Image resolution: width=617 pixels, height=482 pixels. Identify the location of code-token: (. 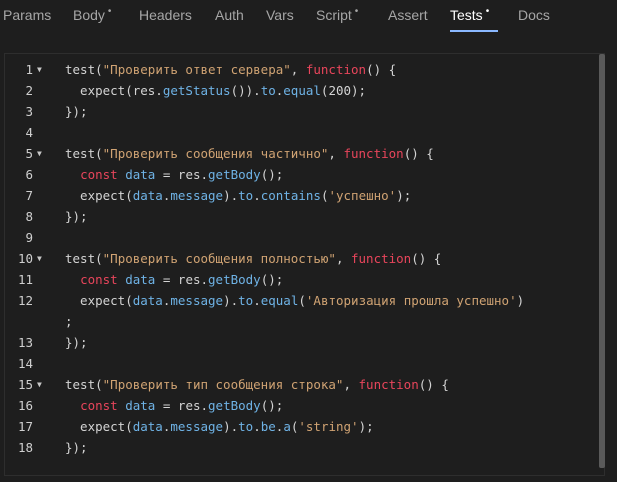
(302, 300).